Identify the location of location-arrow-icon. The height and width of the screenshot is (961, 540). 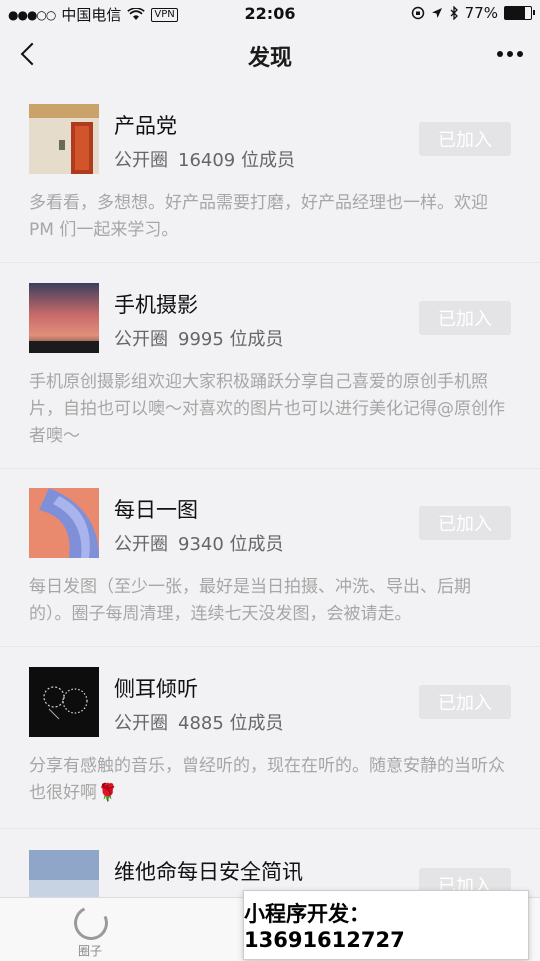
(436, 13).